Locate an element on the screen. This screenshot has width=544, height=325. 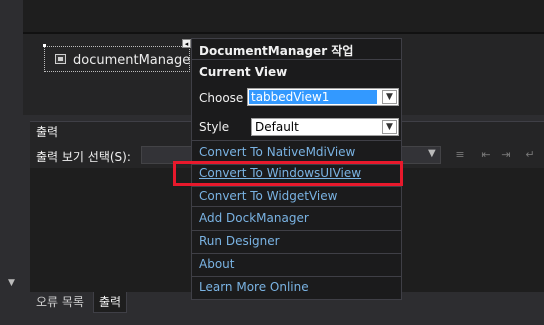
dropdown-arrow-icon: ▼ is located at coordinates (432, 153).